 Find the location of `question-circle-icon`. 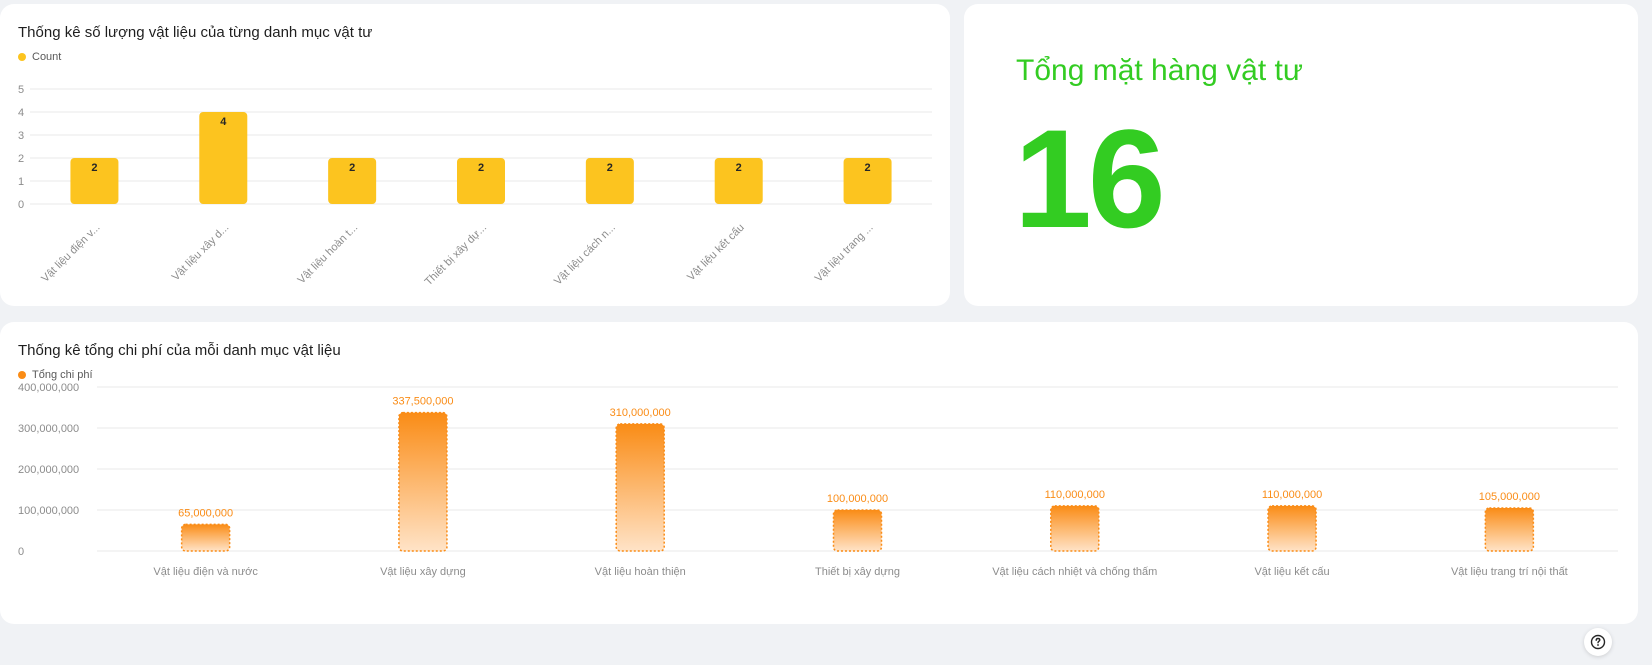

question-circle-icon is located at coordinates (1598, 642).